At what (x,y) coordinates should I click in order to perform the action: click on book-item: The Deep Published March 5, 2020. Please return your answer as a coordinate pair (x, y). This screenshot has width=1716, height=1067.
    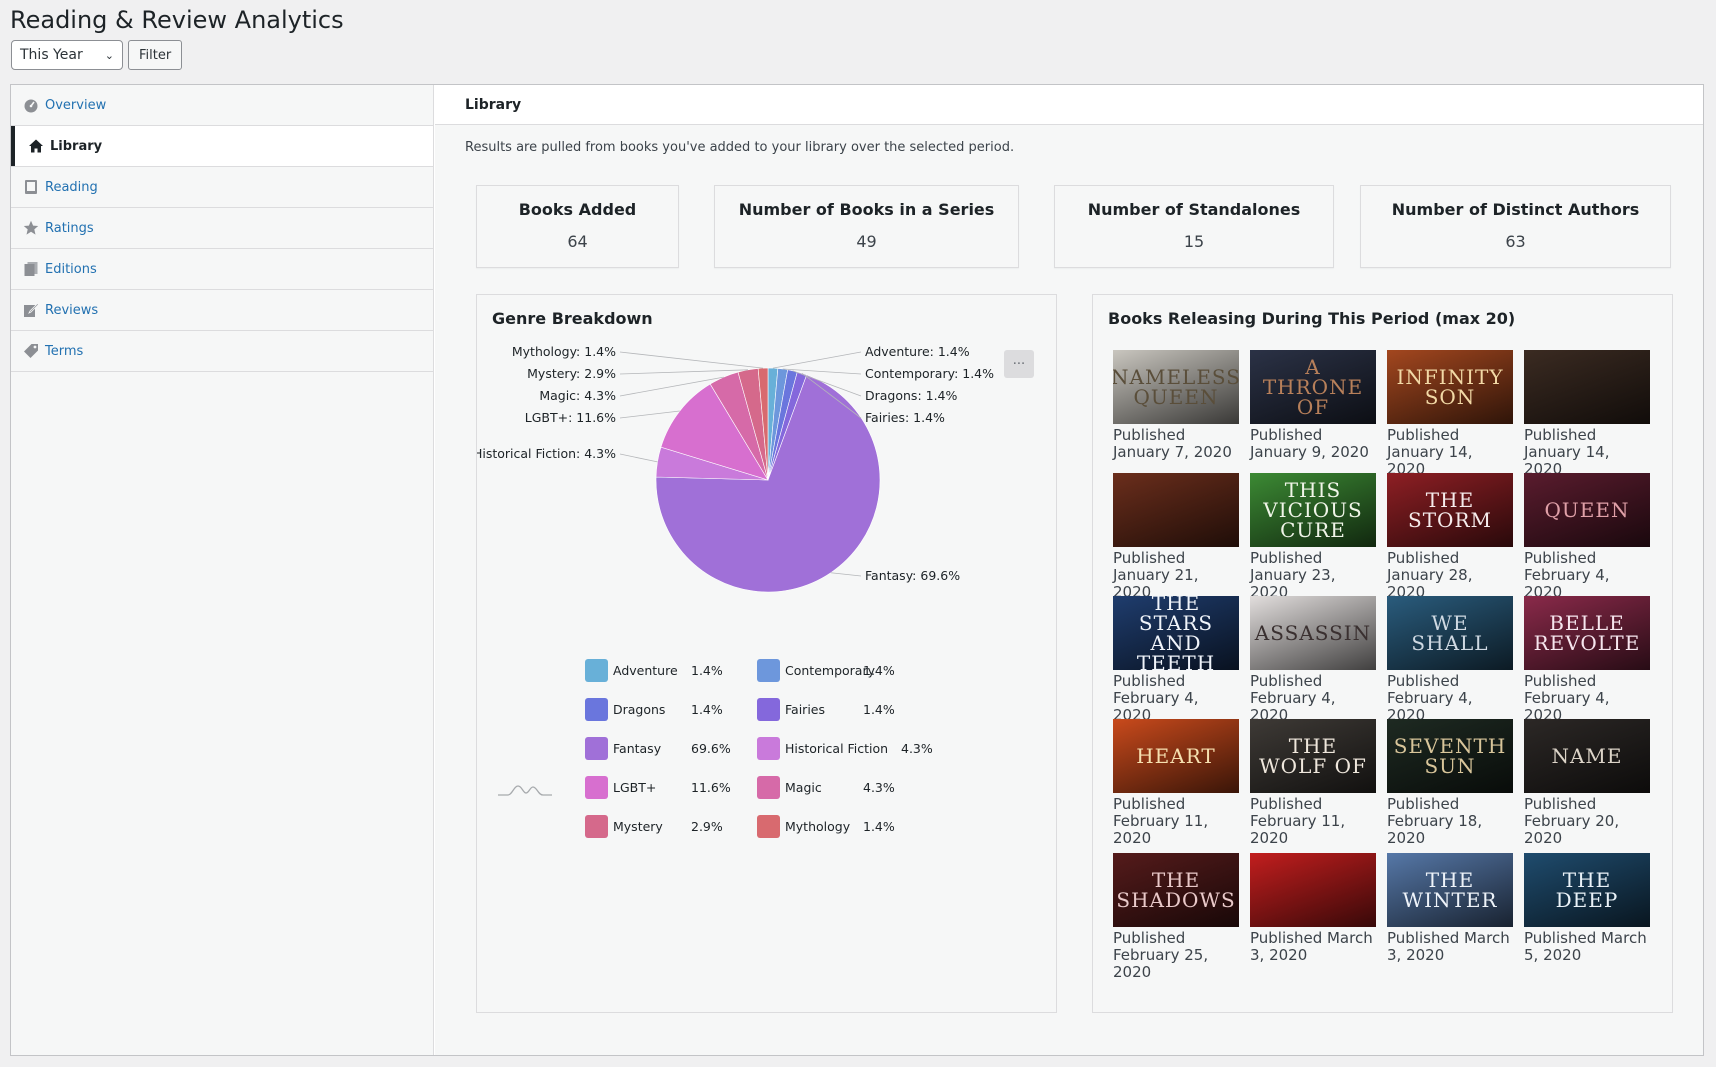
    Looking at the image, I should click on (1587, 920).